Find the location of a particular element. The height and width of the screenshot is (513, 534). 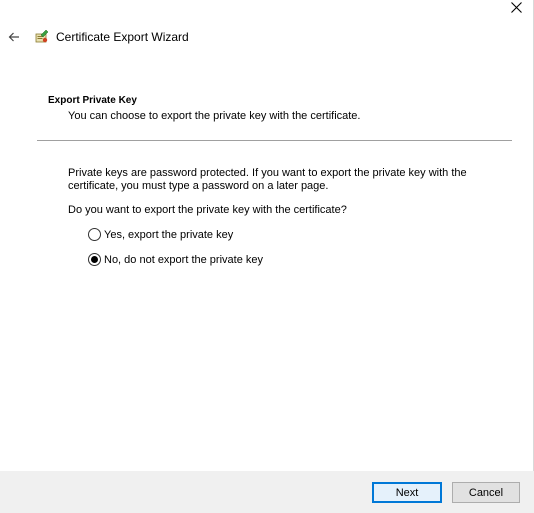

radio-selected-dot is located at coordinates (94, 259).